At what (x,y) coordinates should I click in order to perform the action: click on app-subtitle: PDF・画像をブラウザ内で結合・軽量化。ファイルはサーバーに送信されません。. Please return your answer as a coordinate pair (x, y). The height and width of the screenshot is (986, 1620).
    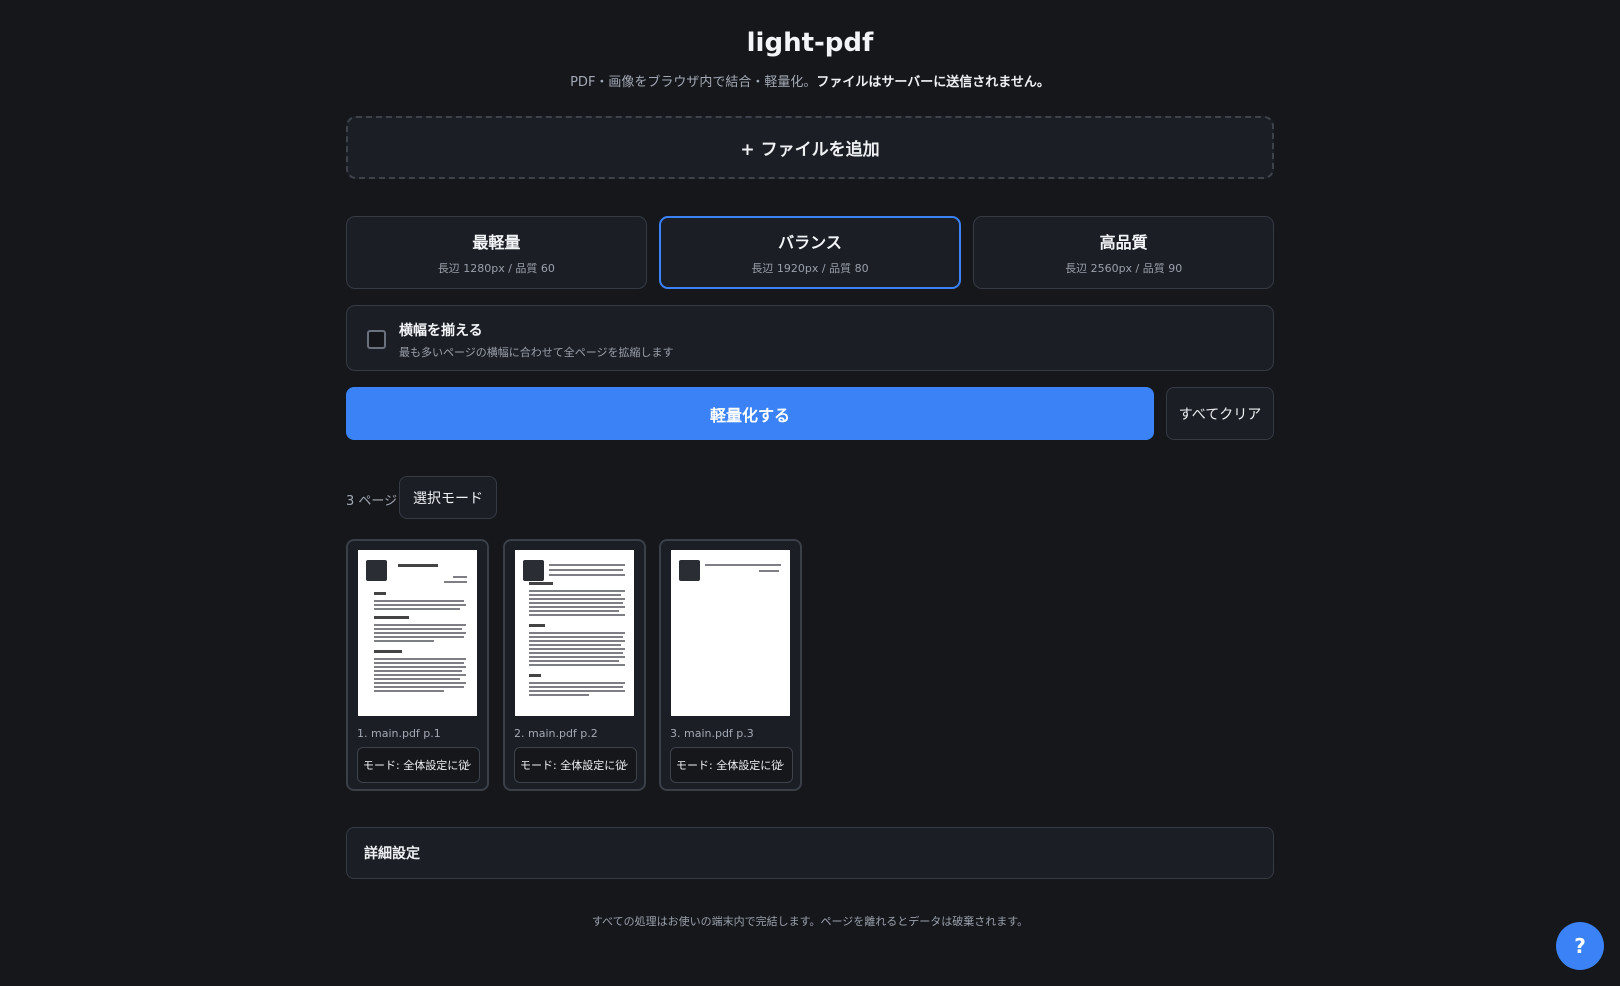
    Looking at the image, I should click on (810, 80).